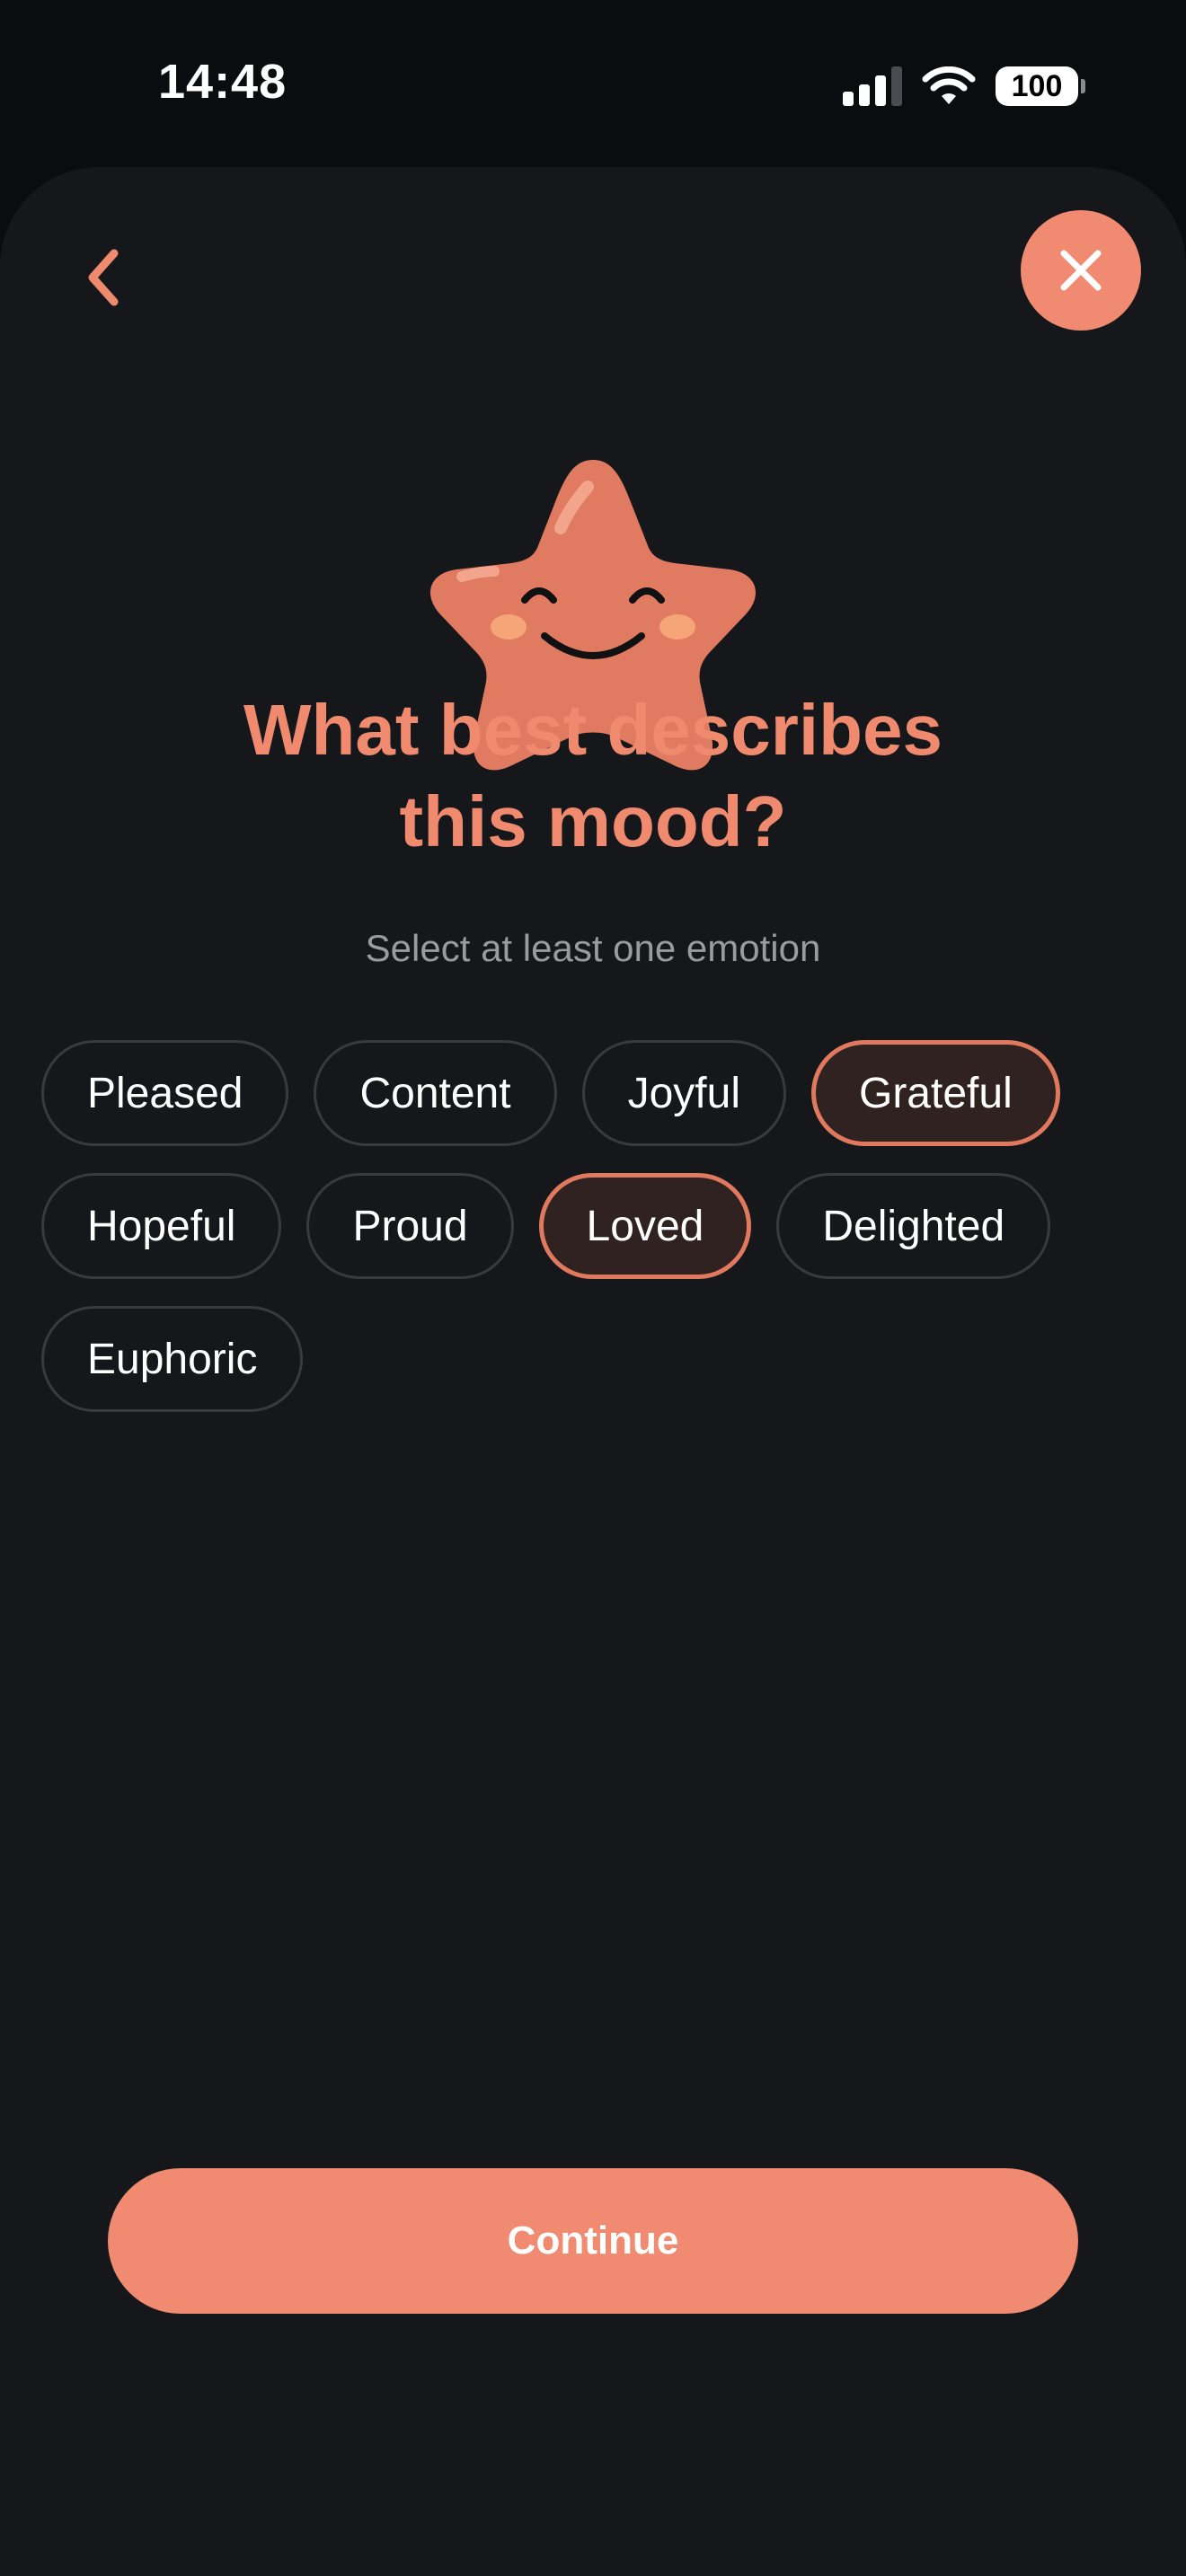 The height and width of the screenshot is (2576, 1186). What do you see at coordinates (161, 1226) in the screenshot?
I see `emotion-chip-hopeful: Hopeful` at bounding box center [161, 1226].